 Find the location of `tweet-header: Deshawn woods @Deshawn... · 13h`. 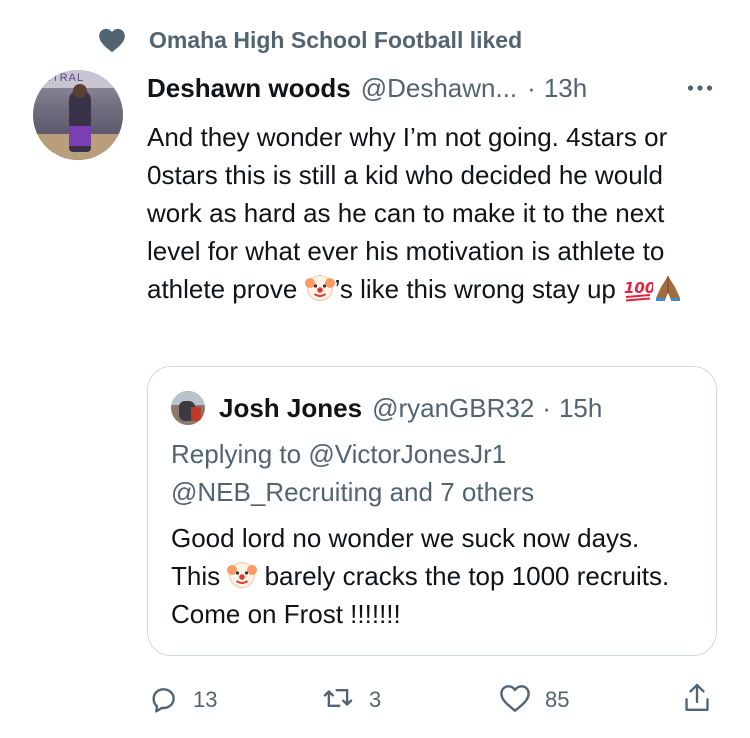

tweet-header: Deshawn woods @Deshawn... · 13h is located at coordinates (367, 88).